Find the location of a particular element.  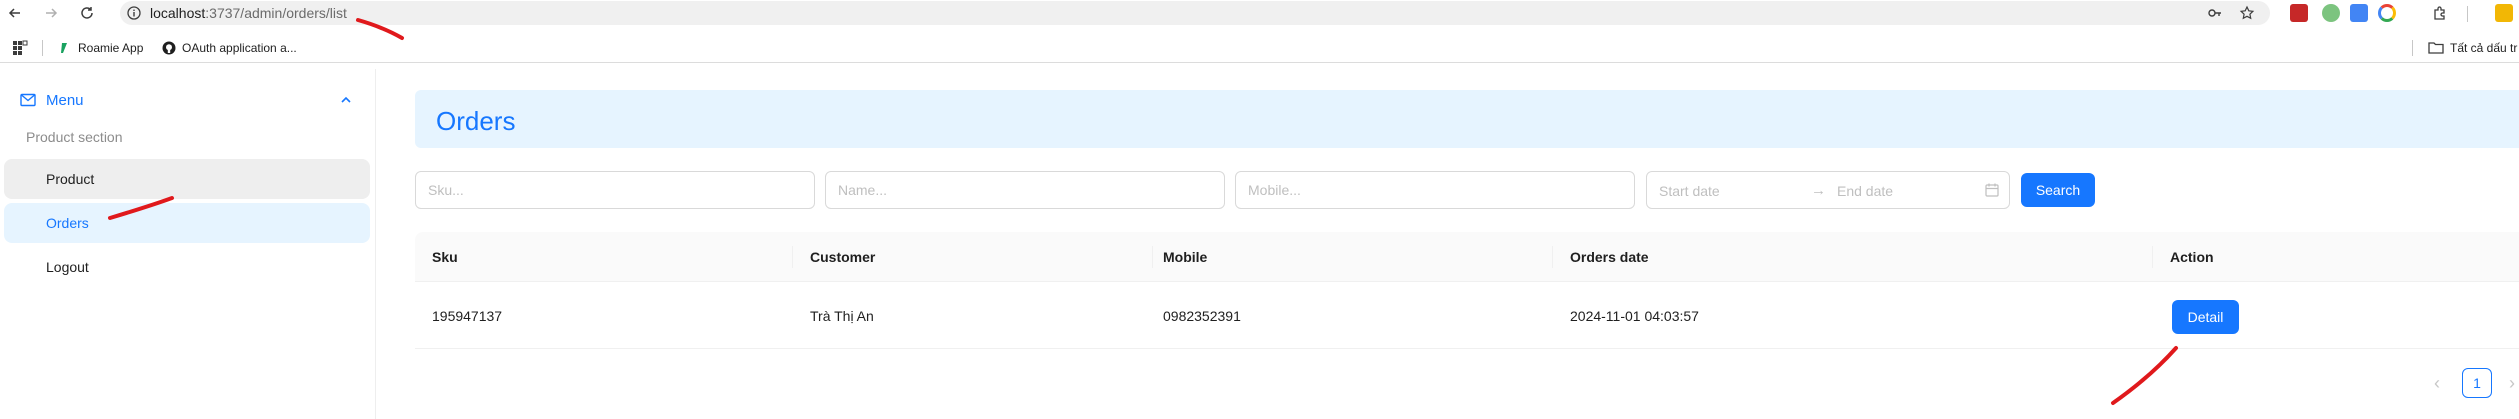

url-text: localhost:3737/admin/orders/list is located at coordinates (248, 13).